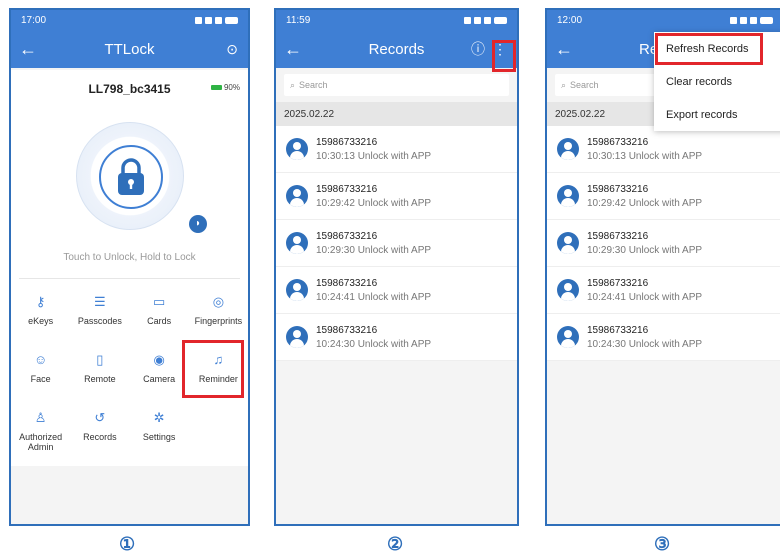 The image size is (780, 560). What do you see at coordinates (717, 81) in the screenshot?
I see `menu-item-clear-records: Clear records` at bounding box center [717, 81].